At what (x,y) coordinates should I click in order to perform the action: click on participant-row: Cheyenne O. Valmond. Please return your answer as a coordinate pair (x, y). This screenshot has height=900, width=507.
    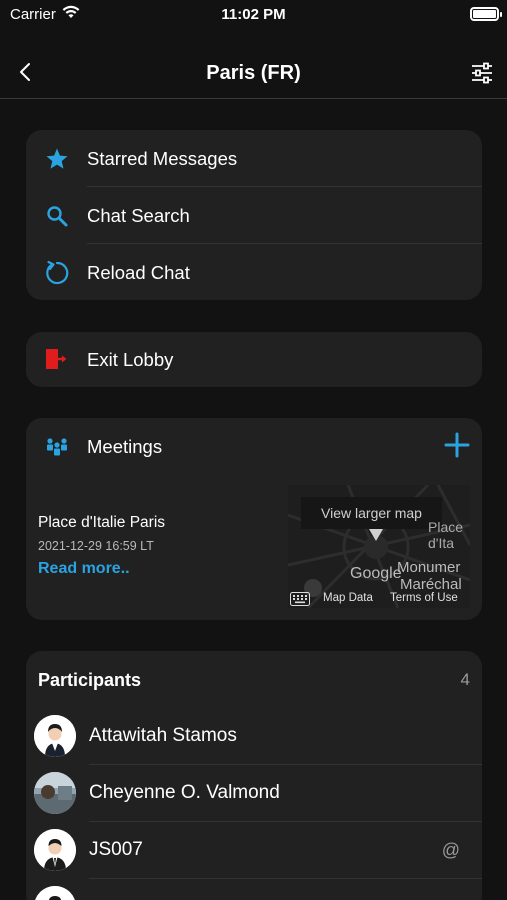
    Looking at the image, I should click on (254, 793).